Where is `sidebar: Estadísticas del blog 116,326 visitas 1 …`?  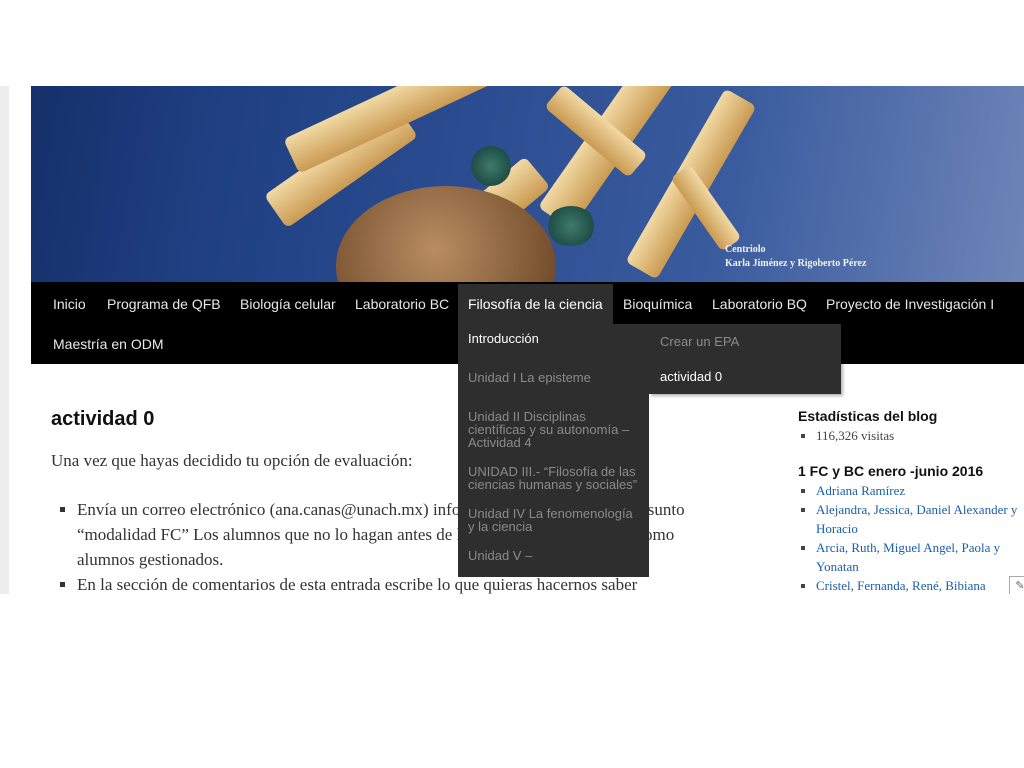 sidebar: Estadísticas del blog 116,326 visitas 1 … is located at coordinates (911, 501).